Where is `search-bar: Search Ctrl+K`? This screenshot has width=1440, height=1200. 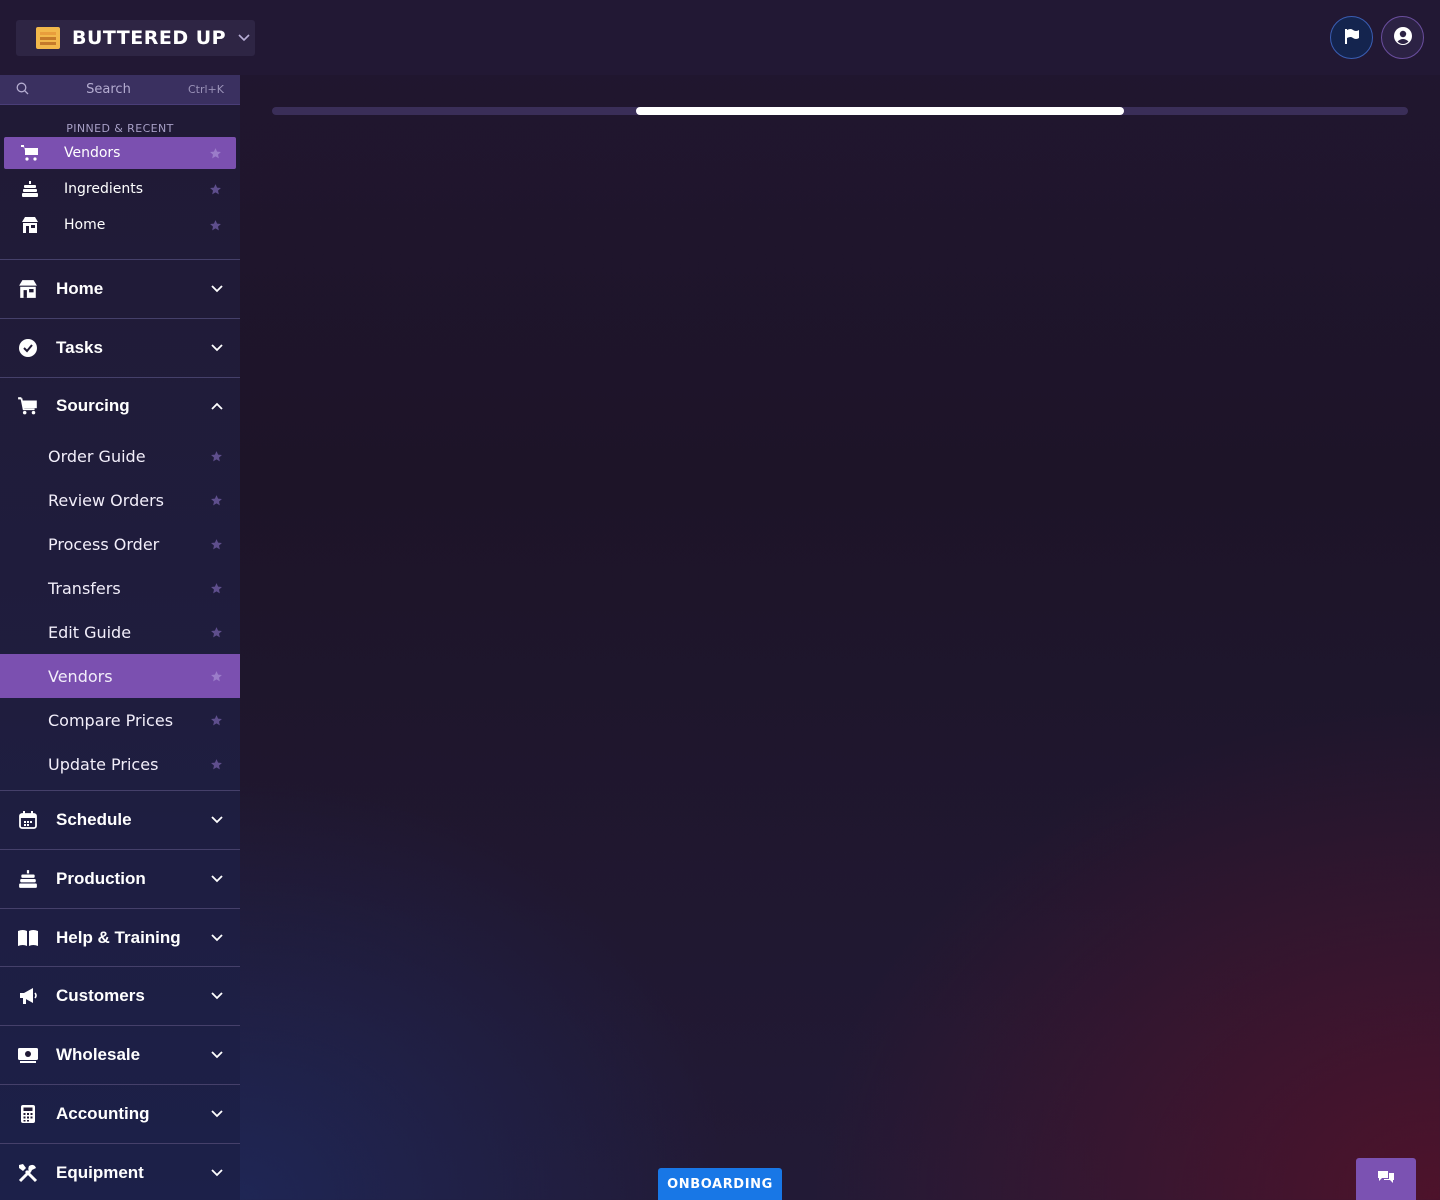
search-bar: Search Ctrl+K is located at coordinates (120, 90).